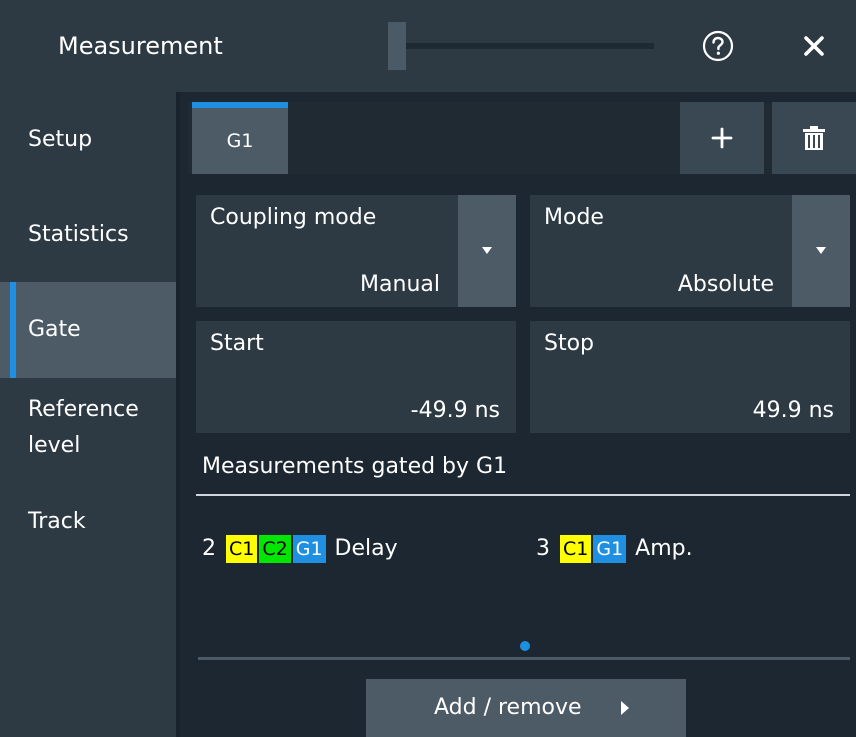 This screenshot has height=737, width=856. Describe the element at coordinates (78, 234) in the screenshot. I see `sidebar-item-label: Statistics` at that location.